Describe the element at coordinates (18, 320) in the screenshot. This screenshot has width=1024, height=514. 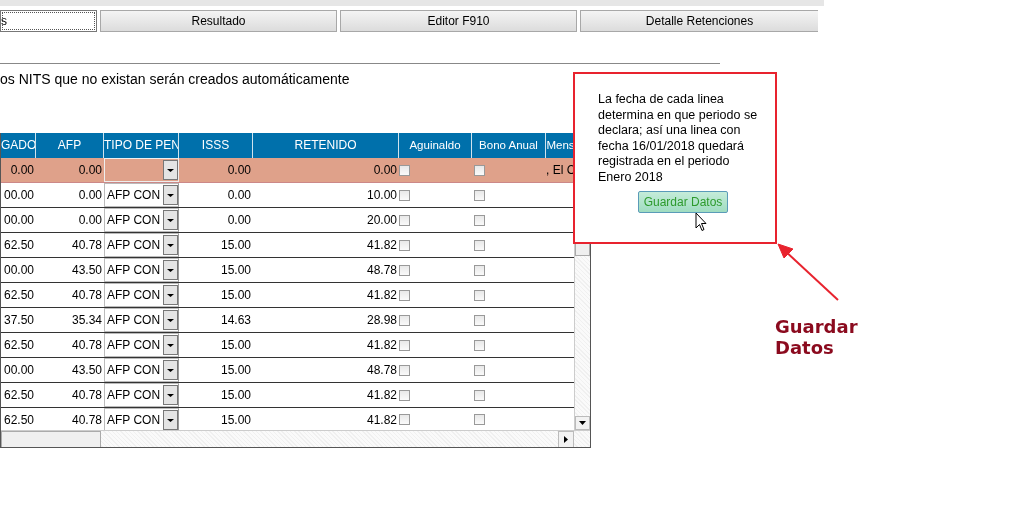
I see `table-cell: 37.50` at that location.